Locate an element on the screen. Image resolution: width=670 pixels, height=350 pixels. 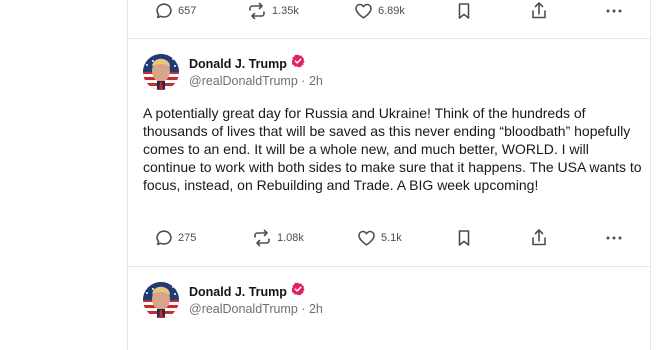
top-post-actions: 657 1.35k 6.89k is located at coordinates (395, 11).